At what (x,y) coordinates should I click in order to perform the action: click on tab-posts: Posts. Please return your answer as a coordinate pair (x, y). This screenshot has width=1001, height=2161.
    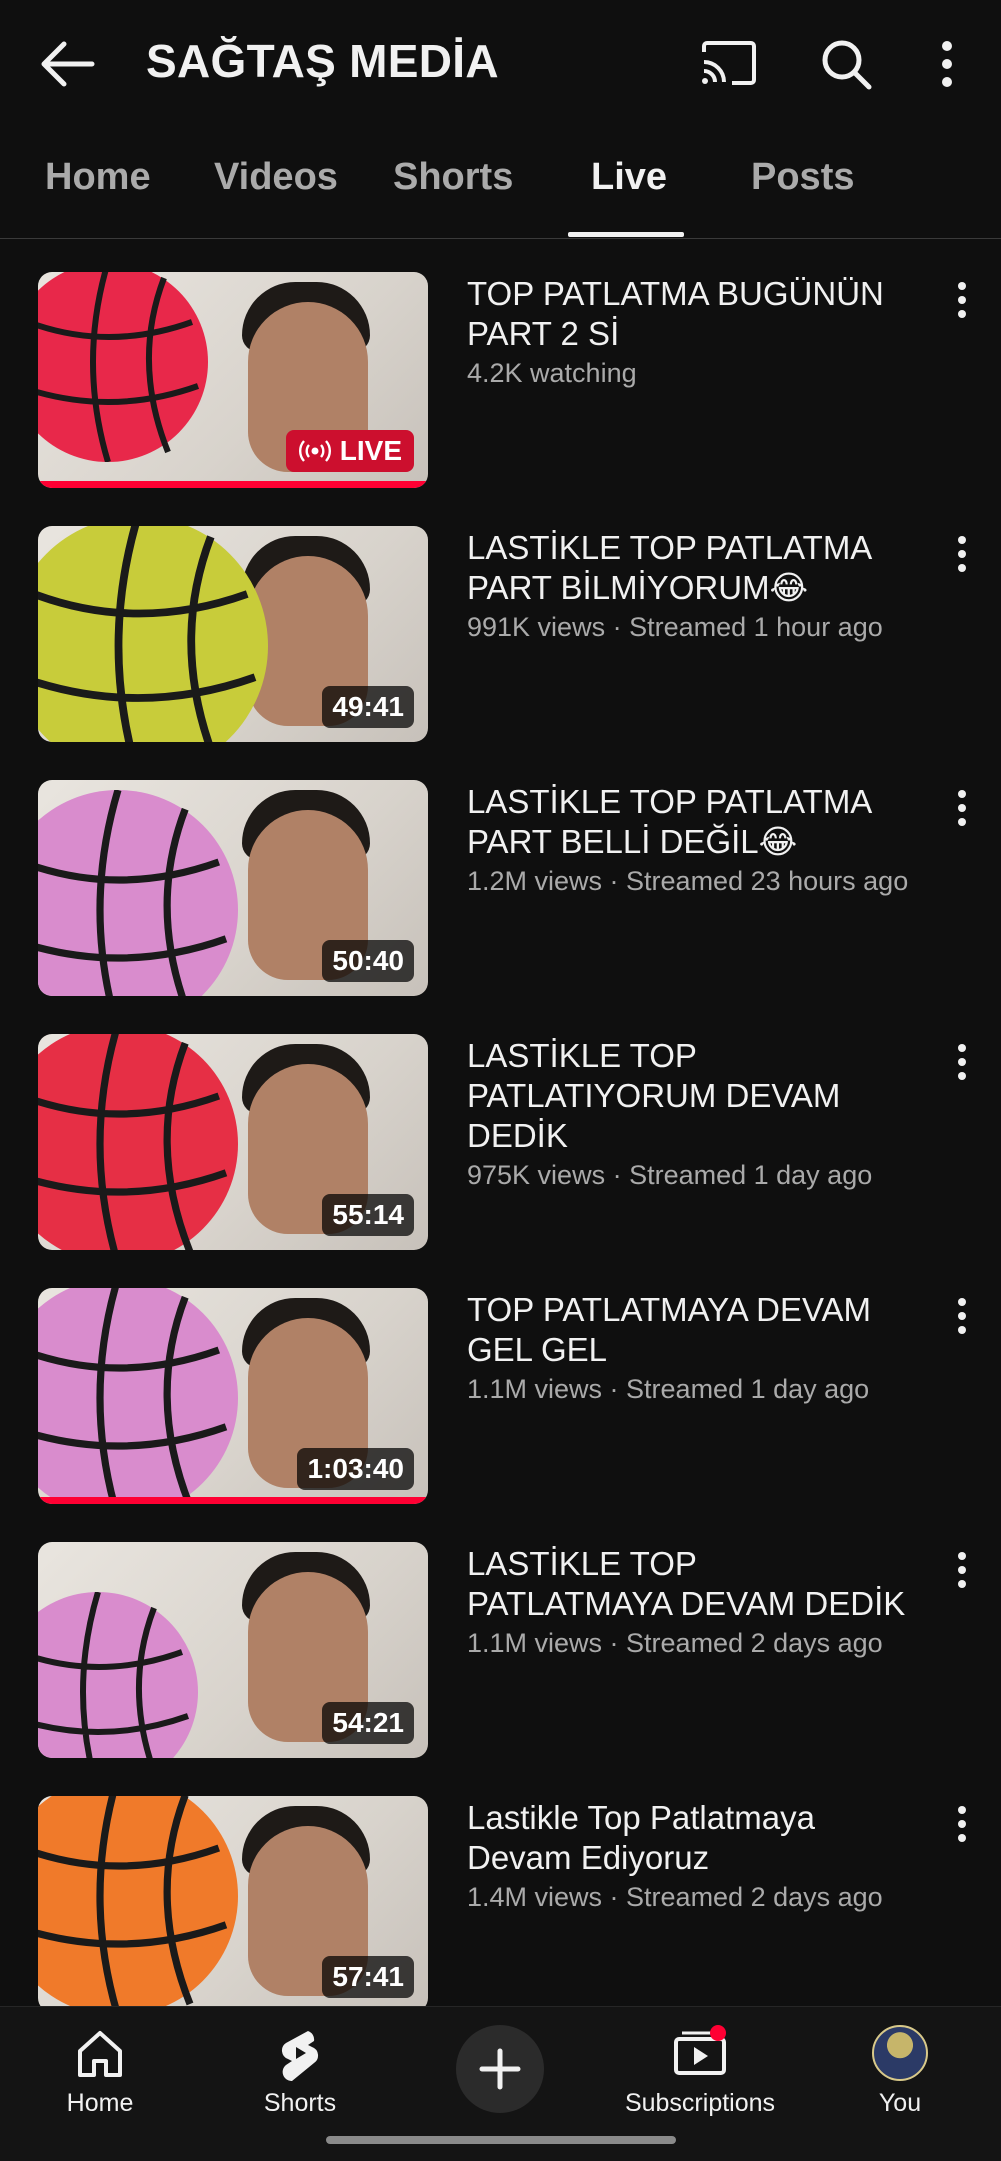
    Looking at the image, I should click on (802, 177).